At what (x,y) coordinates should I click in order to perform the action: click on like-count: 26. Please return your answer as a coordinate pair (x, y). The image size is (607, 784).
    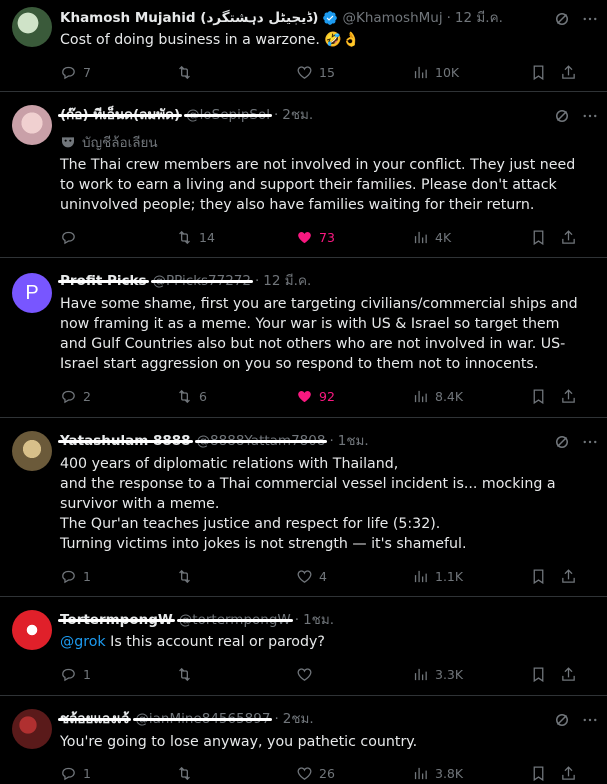
    Looking at the image, I should click on (327, 773).